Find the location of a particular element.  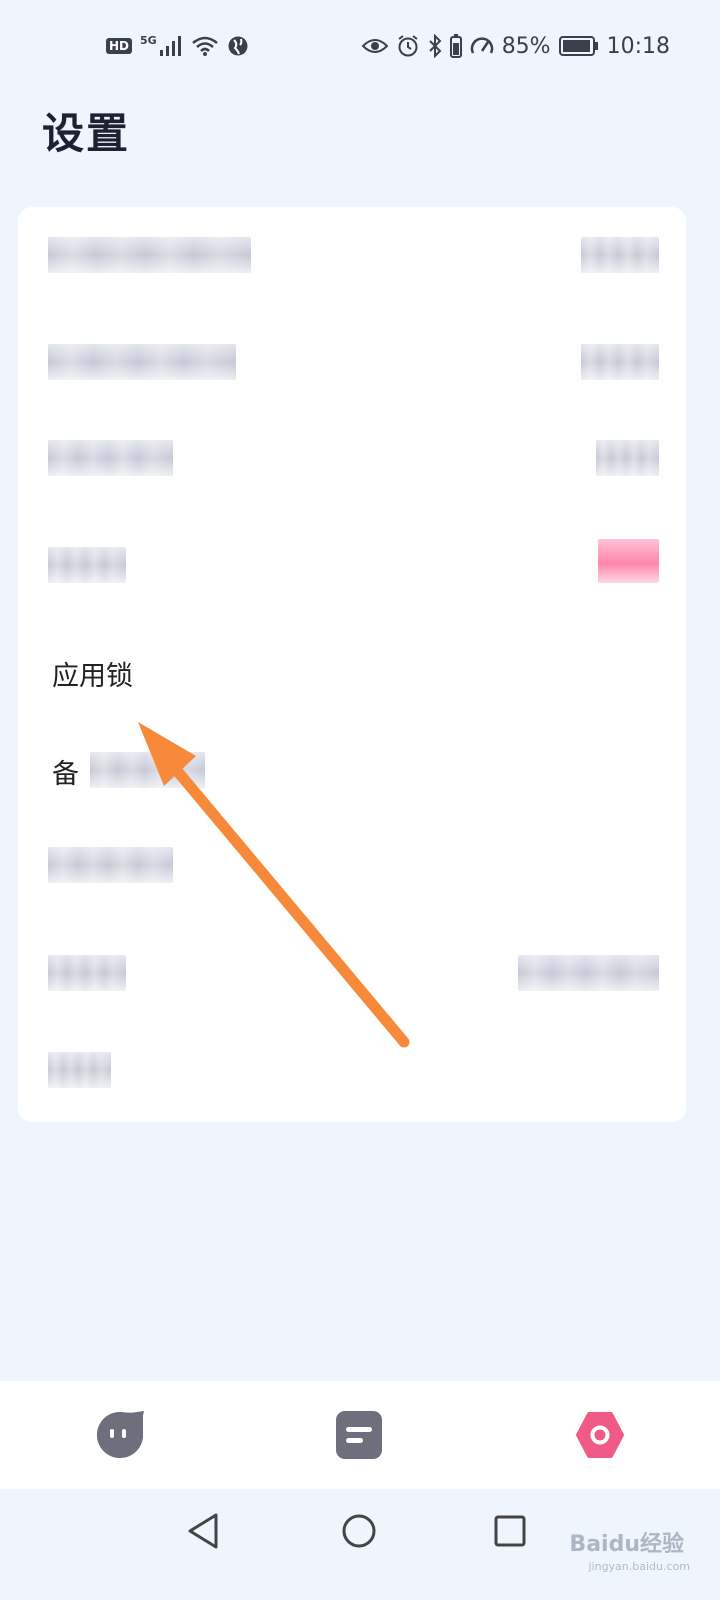

bluetooth-icon is located at coordinates (435, 46).